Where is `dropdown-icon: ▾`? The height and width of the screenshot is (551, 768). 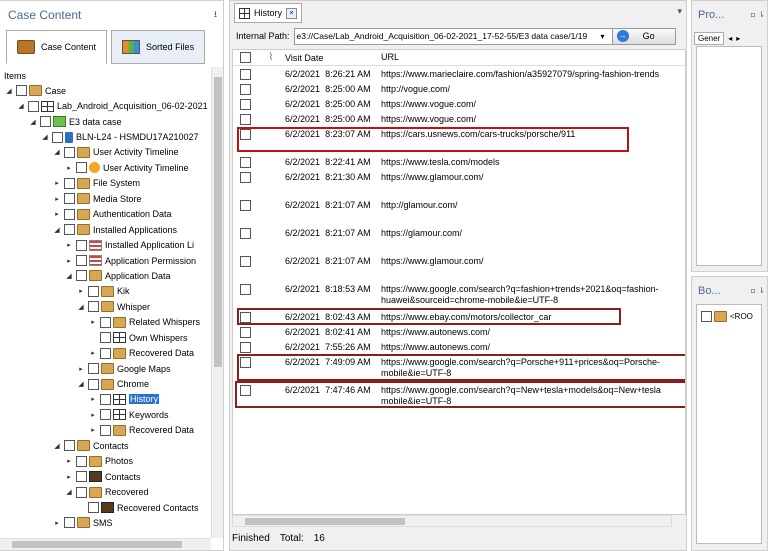 dropdown-icon: ▾ is located at coordinates (602, 36).